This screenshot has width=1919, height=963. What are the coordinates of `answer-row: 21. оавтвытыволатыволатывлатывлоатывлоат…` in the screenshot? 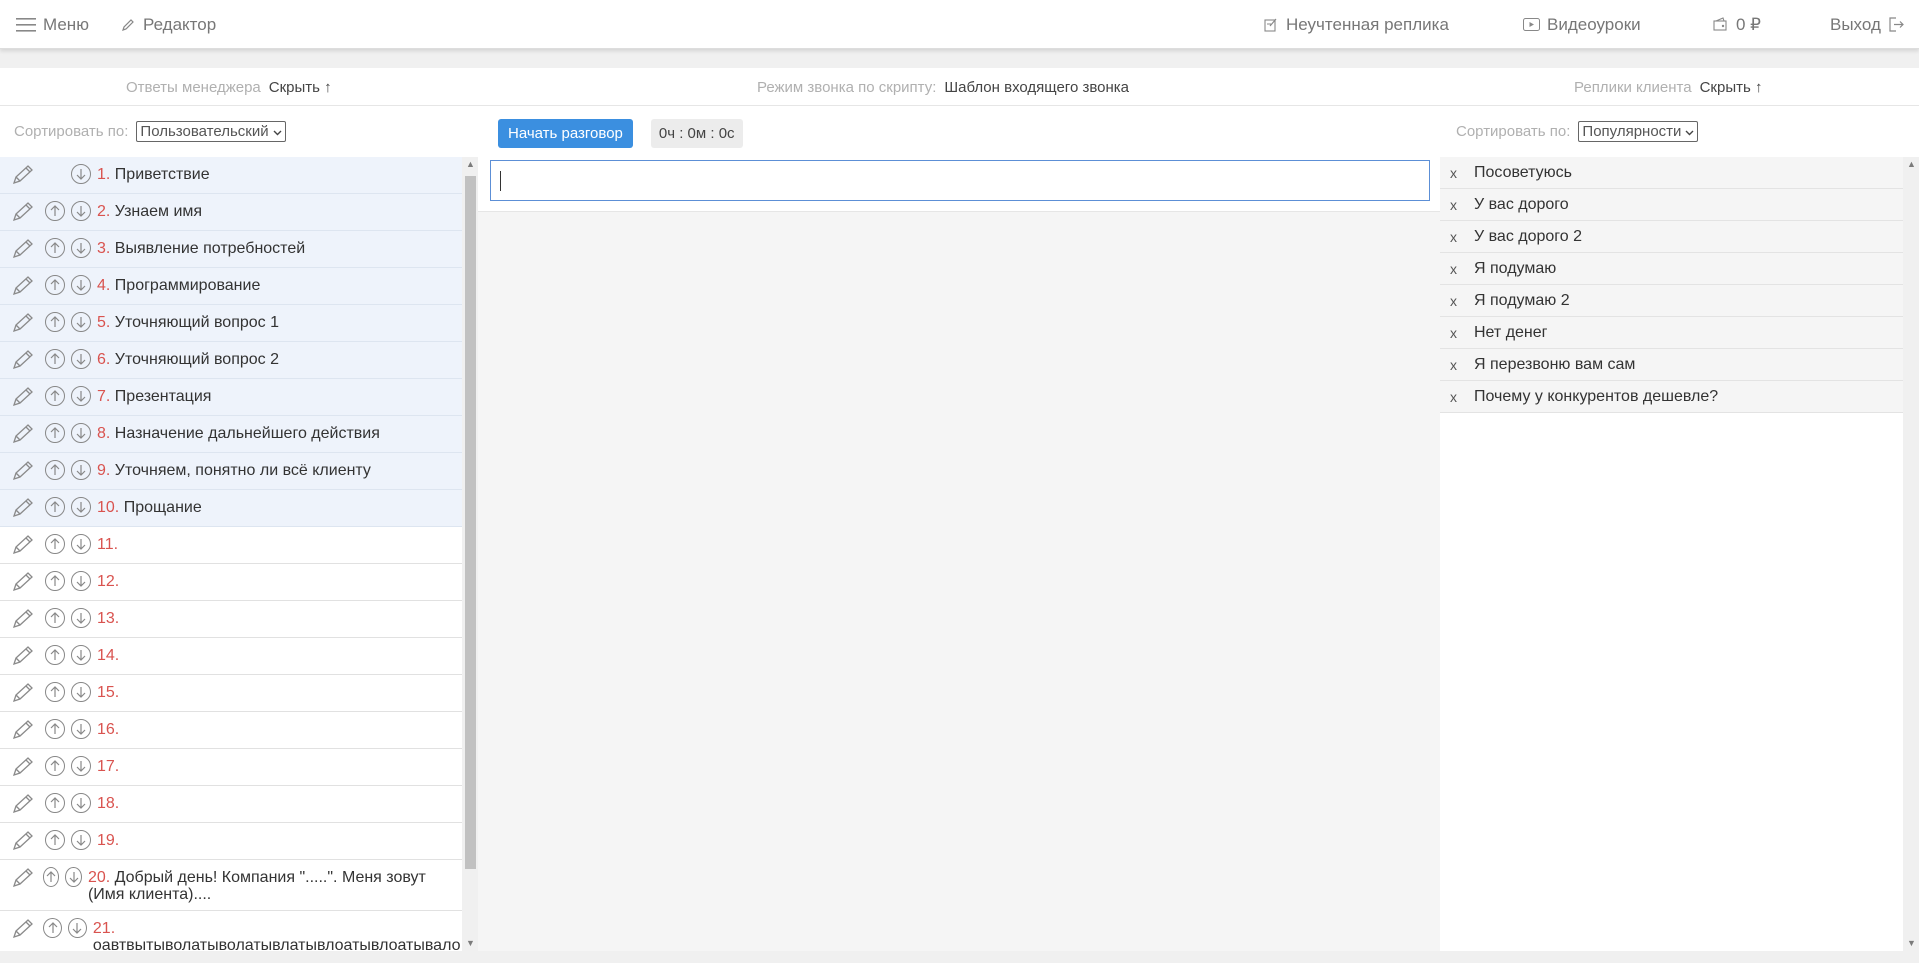 It's located at (231, 931).